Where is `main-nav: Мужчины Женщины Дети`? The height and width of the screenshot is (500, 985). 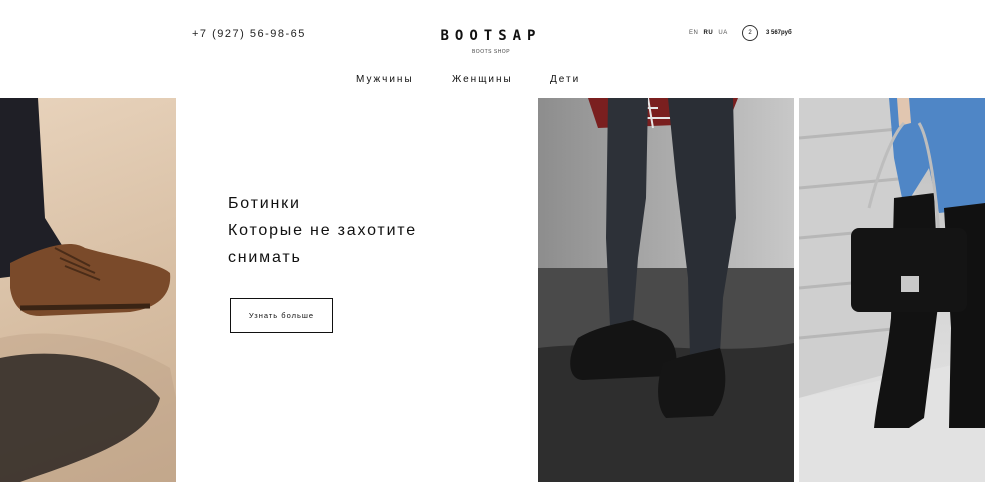 main-nav: Мужчины Женщины Дети is located at coordinates (492, 81).